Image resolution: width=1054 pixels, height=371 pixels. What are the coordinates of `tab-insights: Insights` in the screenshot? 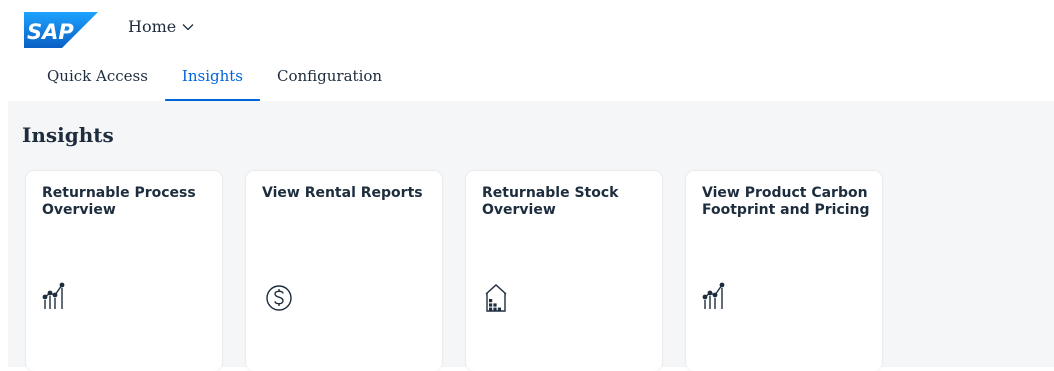 It's located at (212, 81).